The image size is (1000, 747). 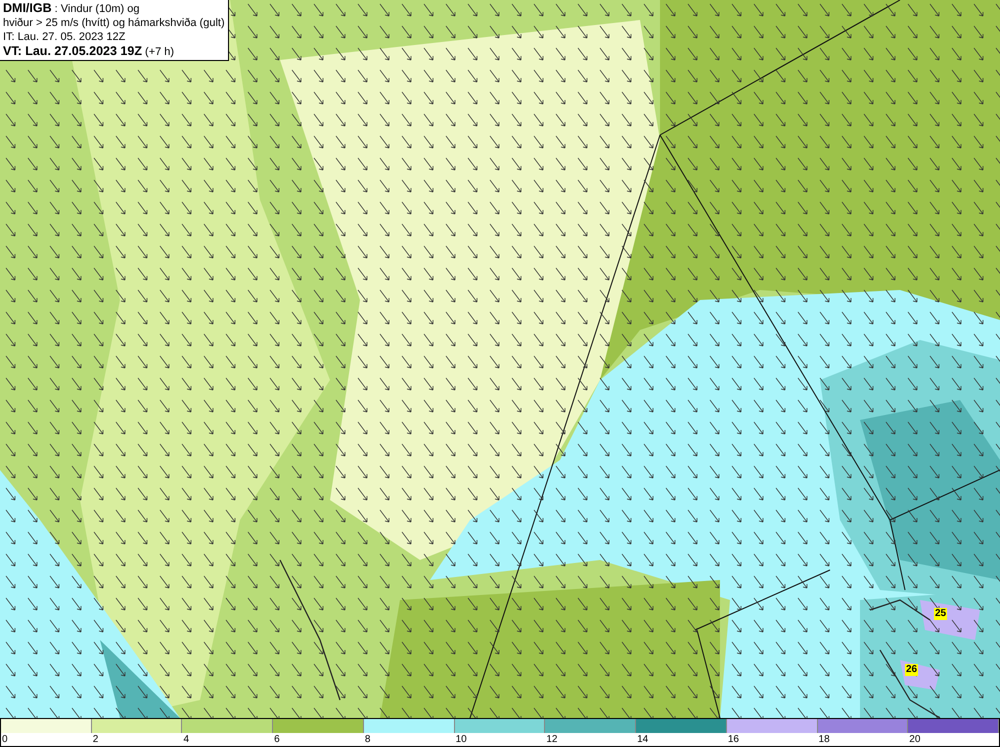 What do you see at coordinates (732, 740) in the screenshot?
I see `legend-tick-label: 16` at bounding box center [732, 740].